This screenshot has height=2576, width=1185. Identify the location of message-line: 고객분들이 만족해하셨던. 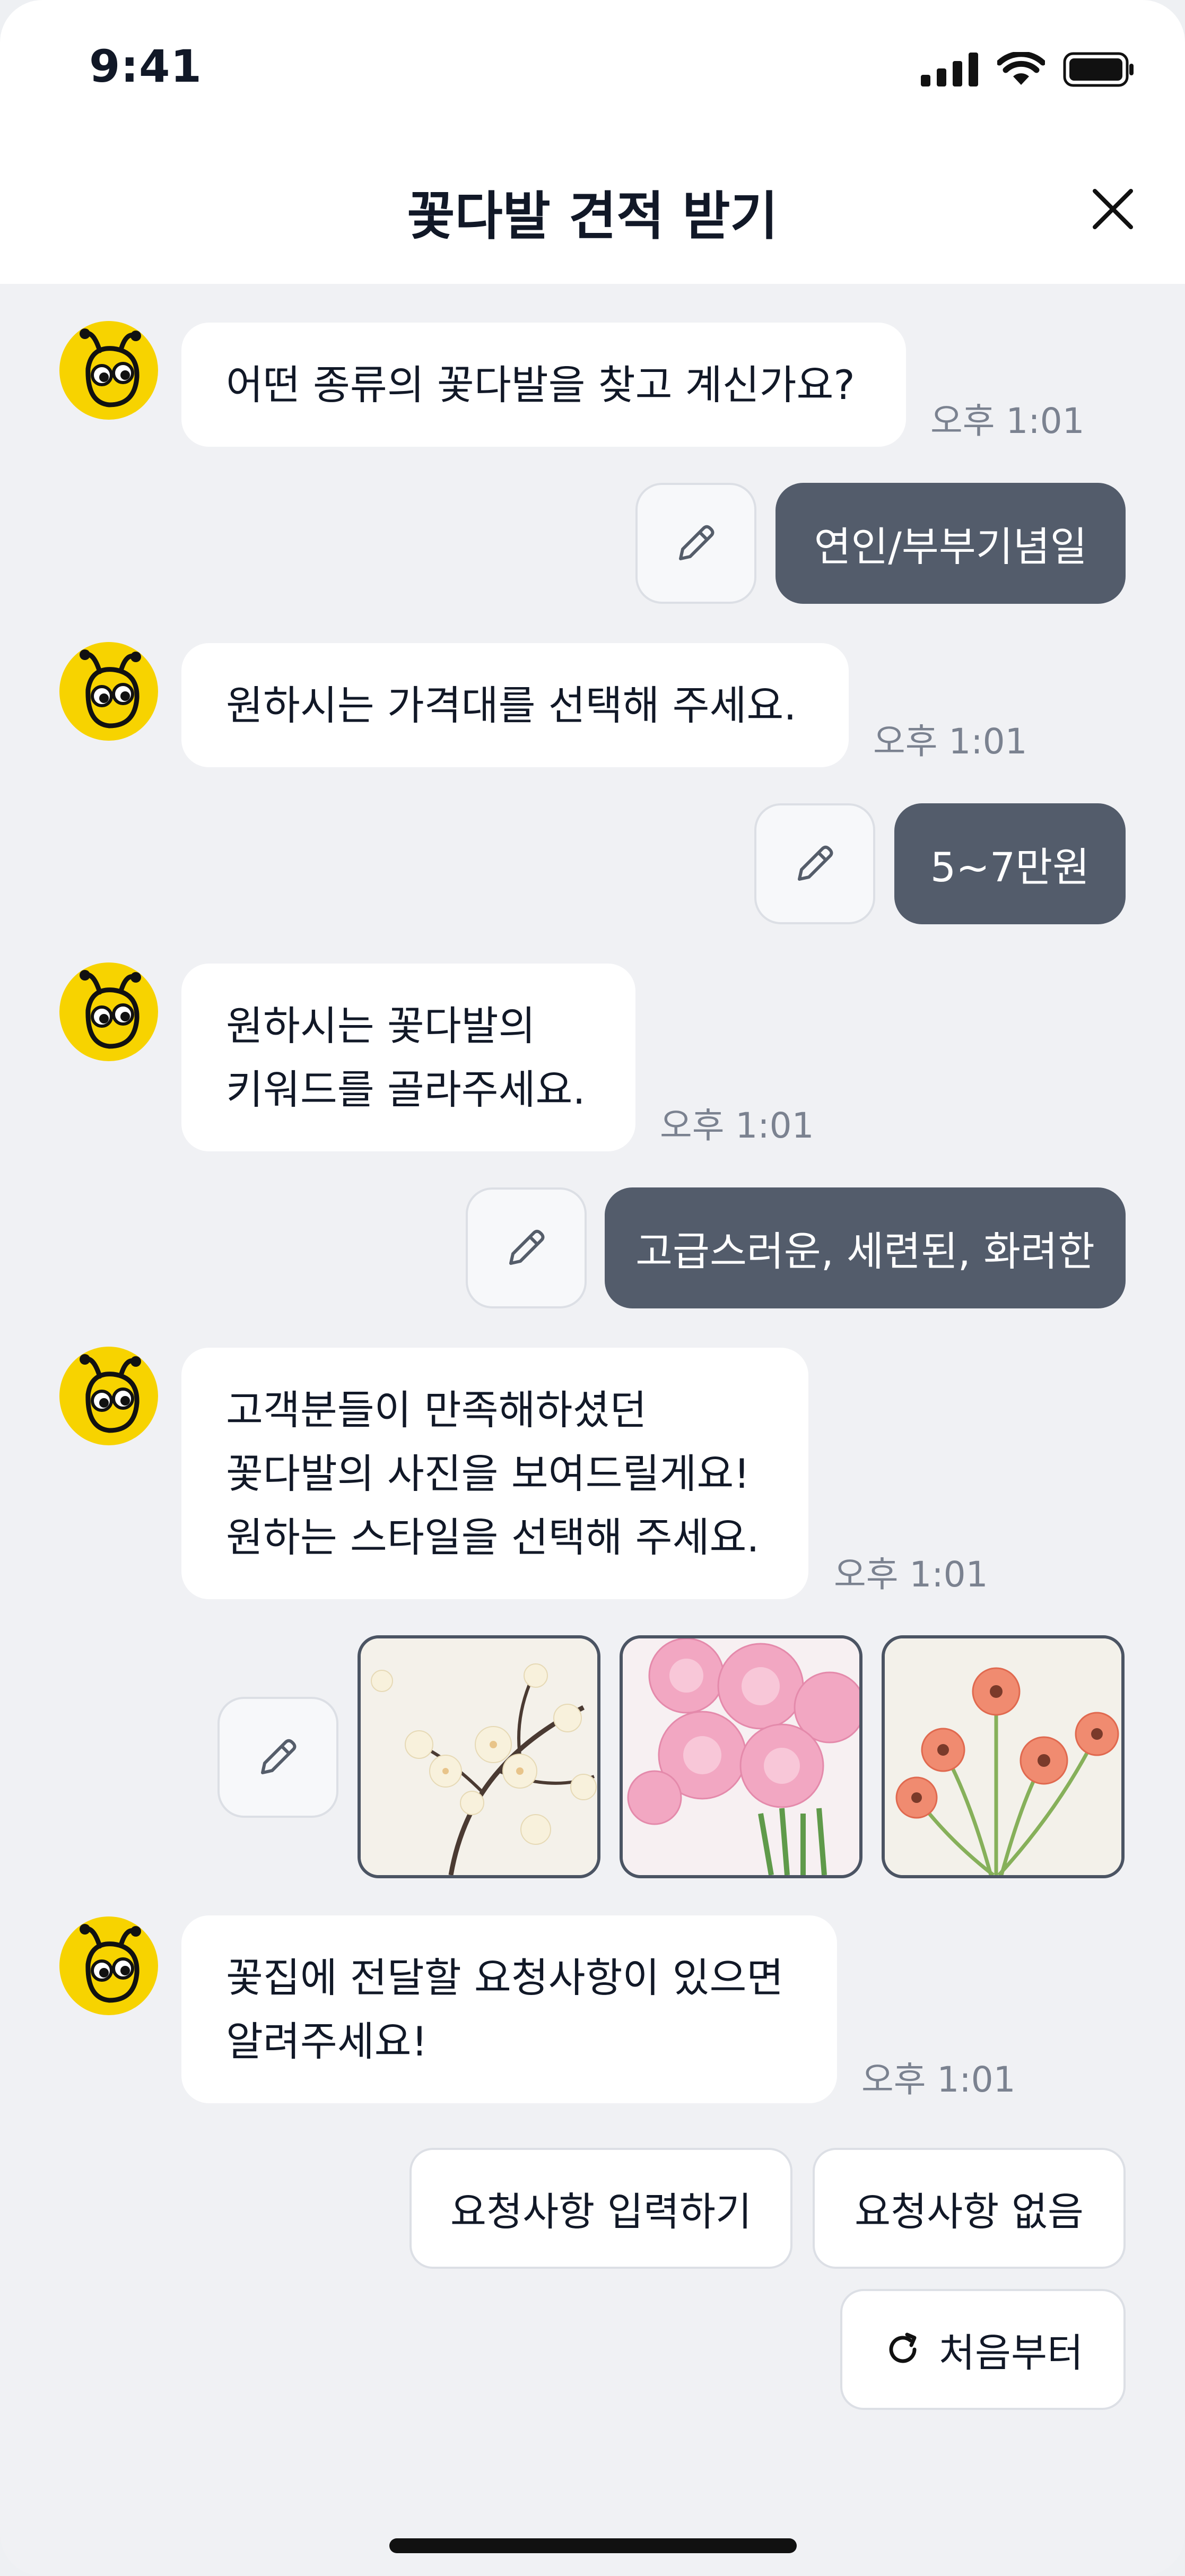
(437, 1410).